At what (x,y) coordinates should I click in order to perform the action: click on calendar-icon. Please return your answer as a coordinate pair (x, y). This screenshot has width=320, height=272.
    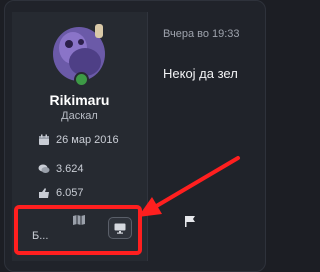
    Looking at the image, I should click on (44, 139).